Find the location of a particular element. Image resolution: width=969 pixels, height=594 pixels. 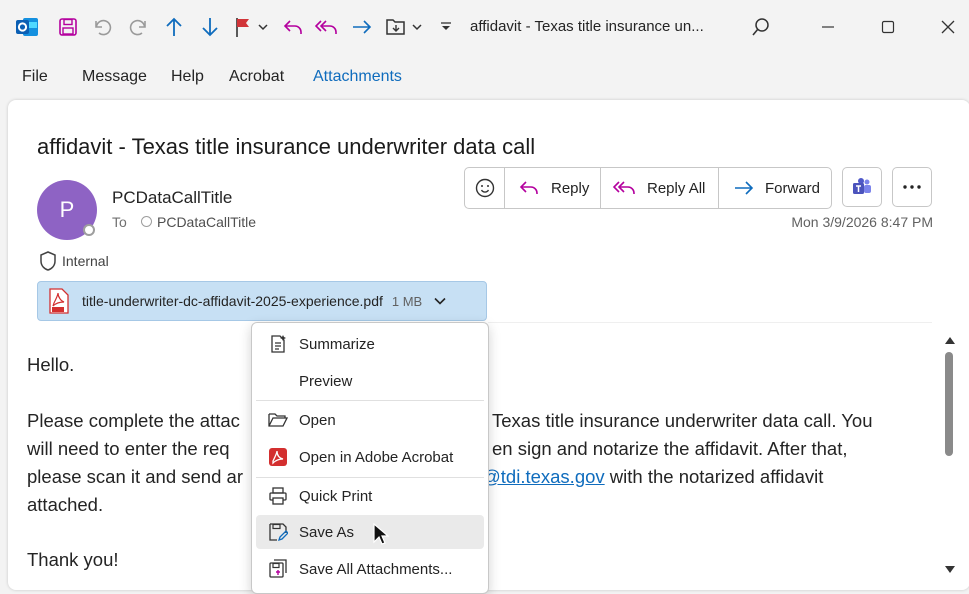

email-link: @tdi.texas.gov is located at coordinates (543, 476).